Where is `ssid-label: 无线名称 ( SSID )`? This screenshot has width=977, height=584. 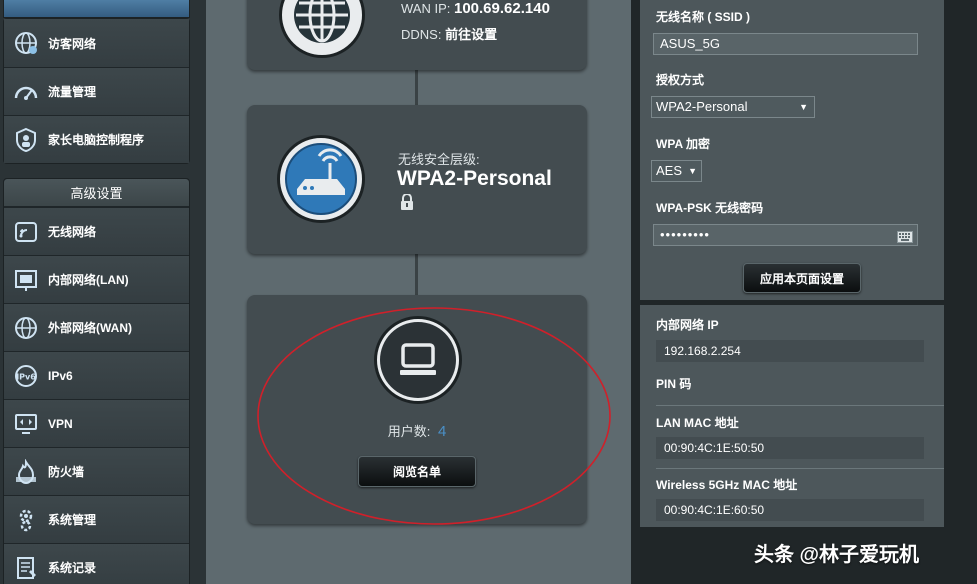
ssid-label: 无线名称 ( SSID ) is located at coordinates (703, 17).